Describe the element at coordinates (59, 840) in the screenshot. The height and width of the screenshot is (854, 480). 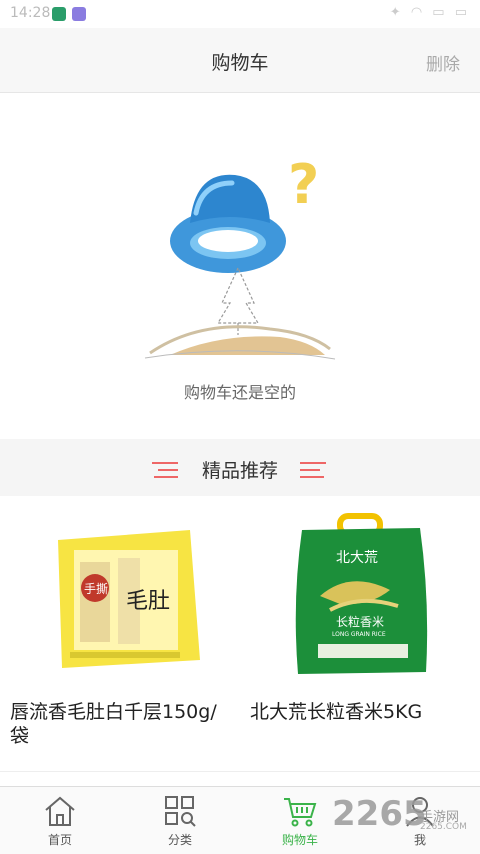
I see `tab-label: 首页` at that location.